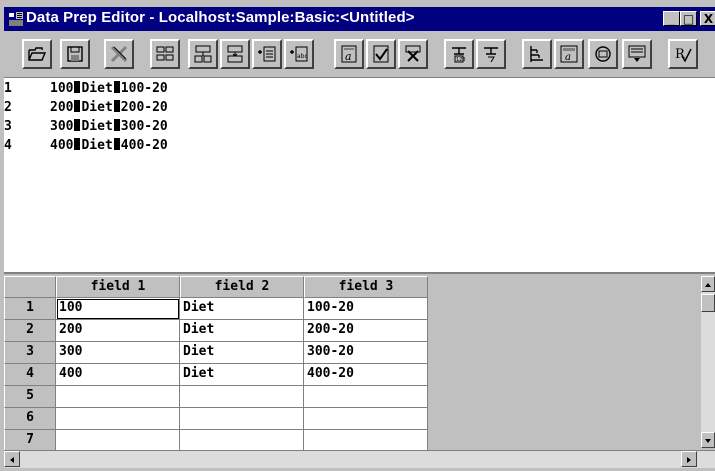 Image resolution: width=715 pixels, height=471 pixels. Describe the element at coordinates (671, 18) in the screenshot. I see `minimize-button: _` at that location.